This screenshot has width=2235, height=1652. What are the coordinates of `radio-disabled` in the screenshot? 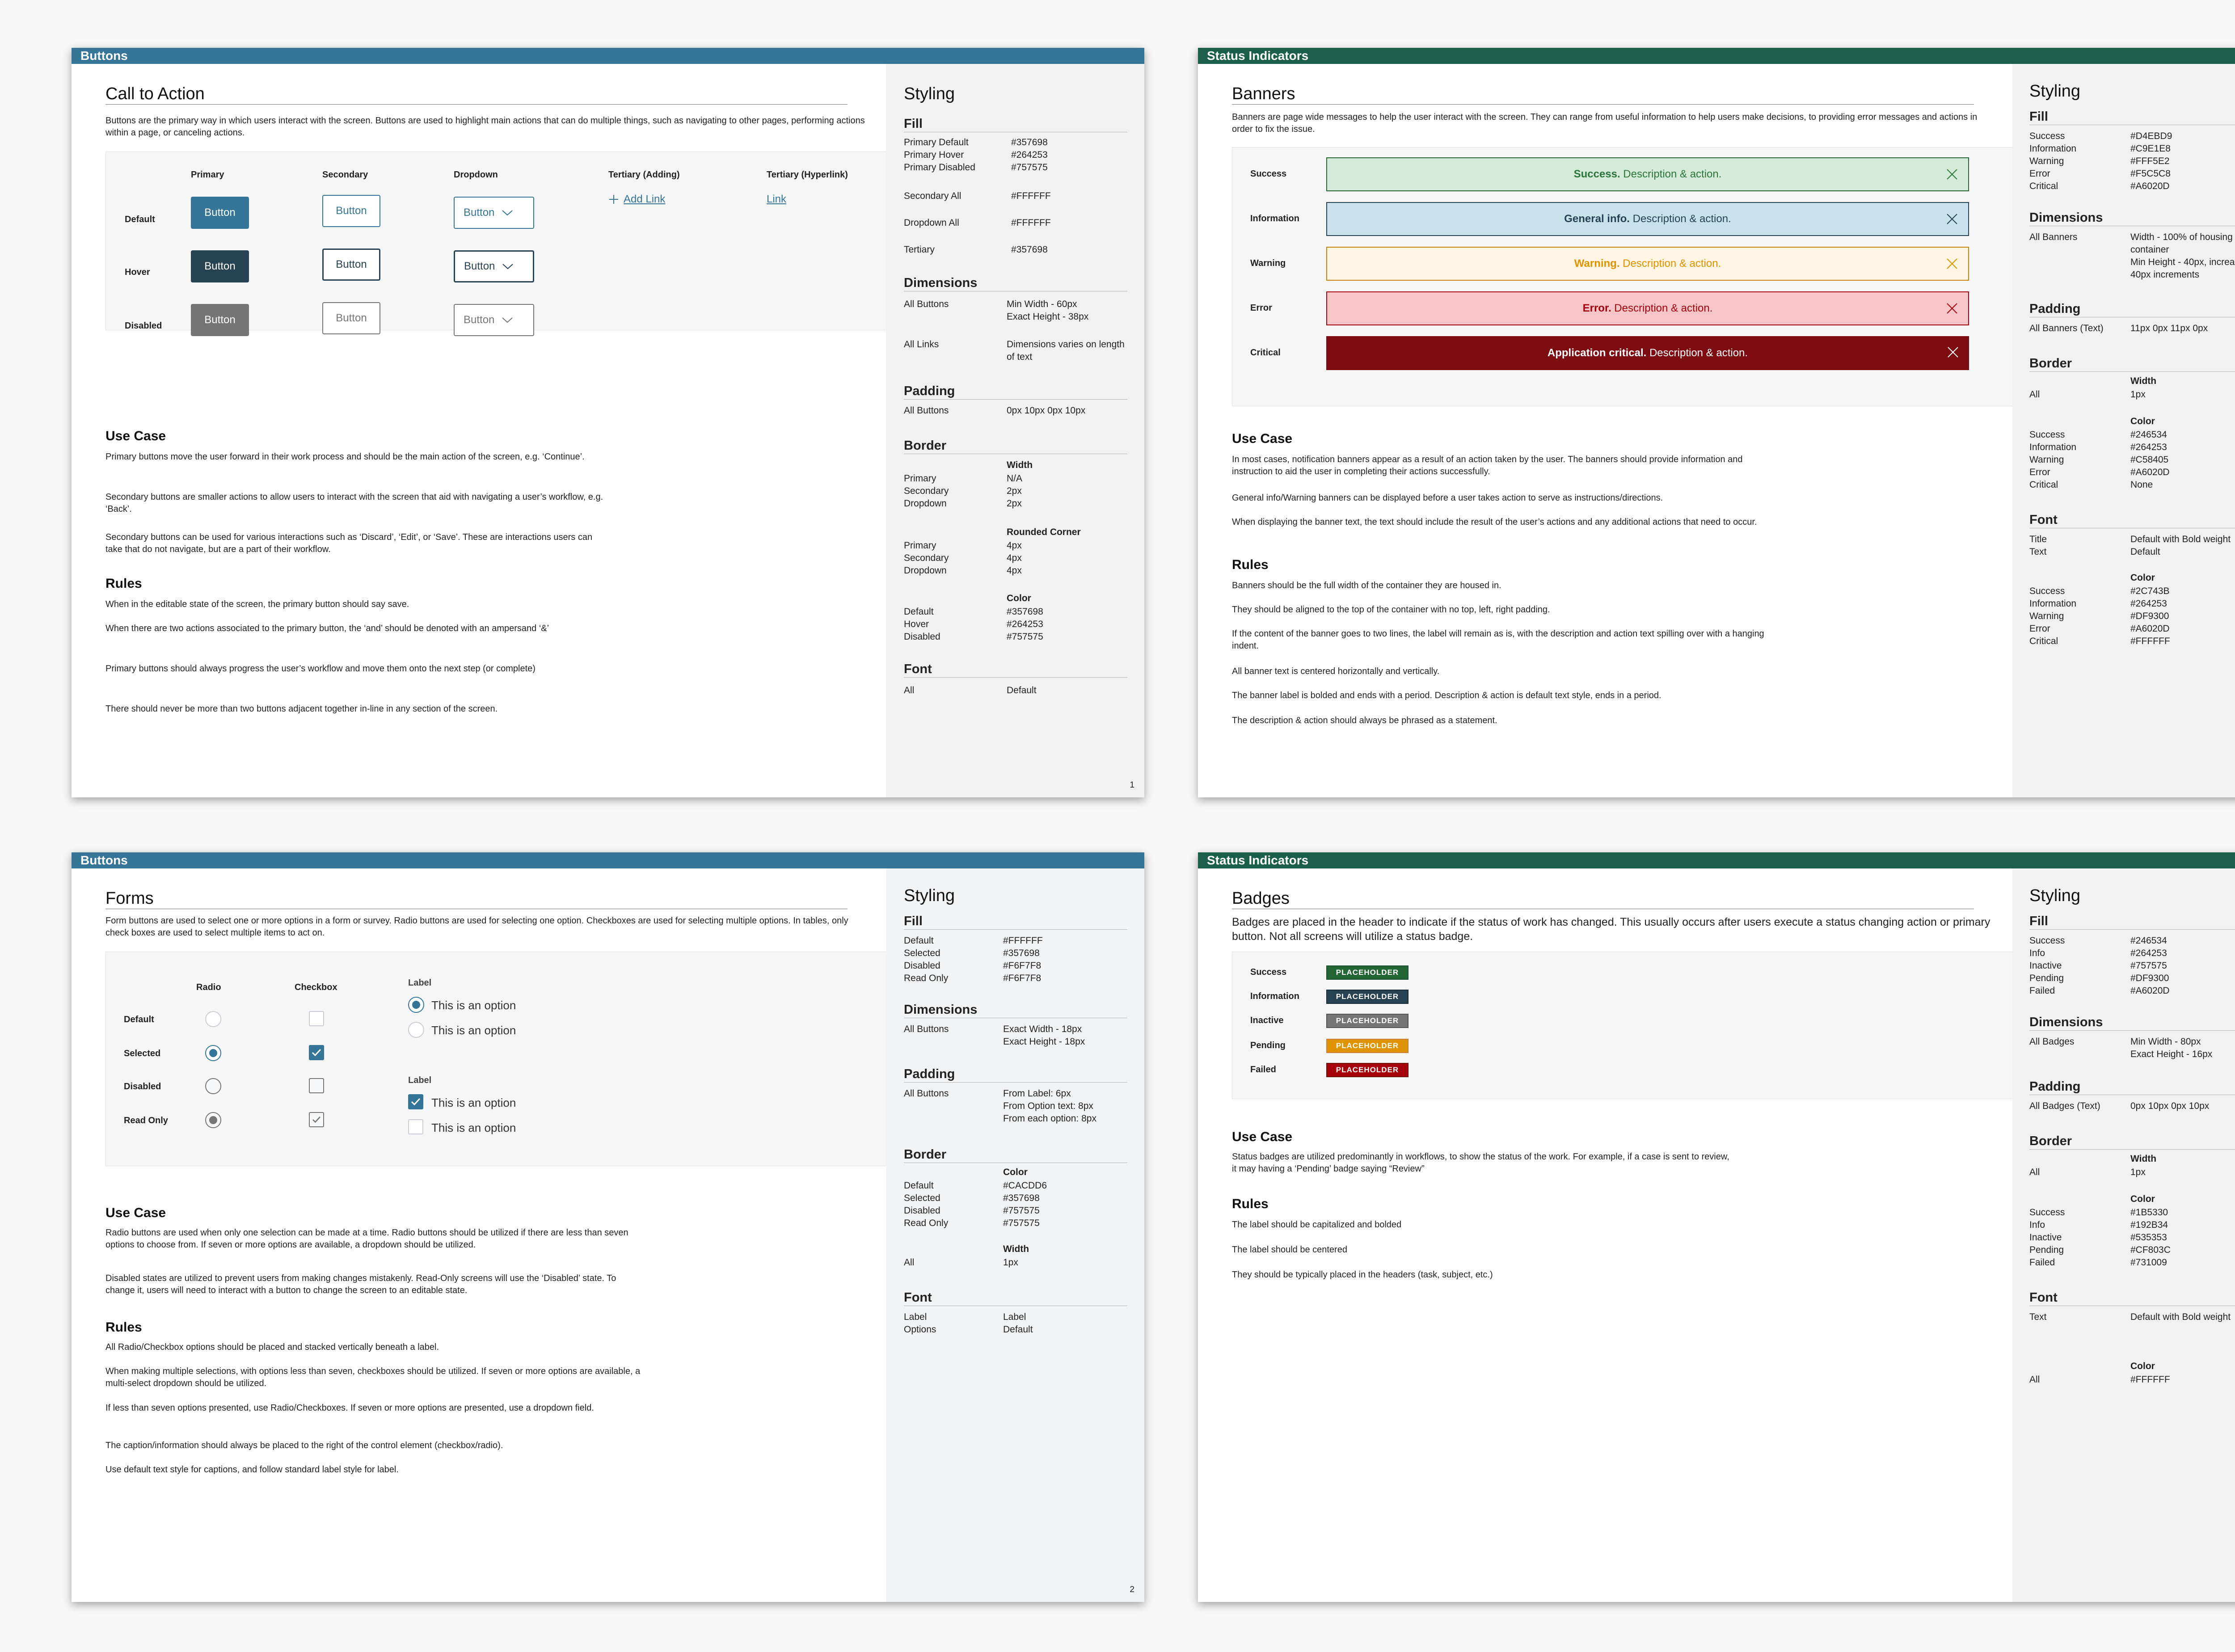 It's located at (213, 1086).